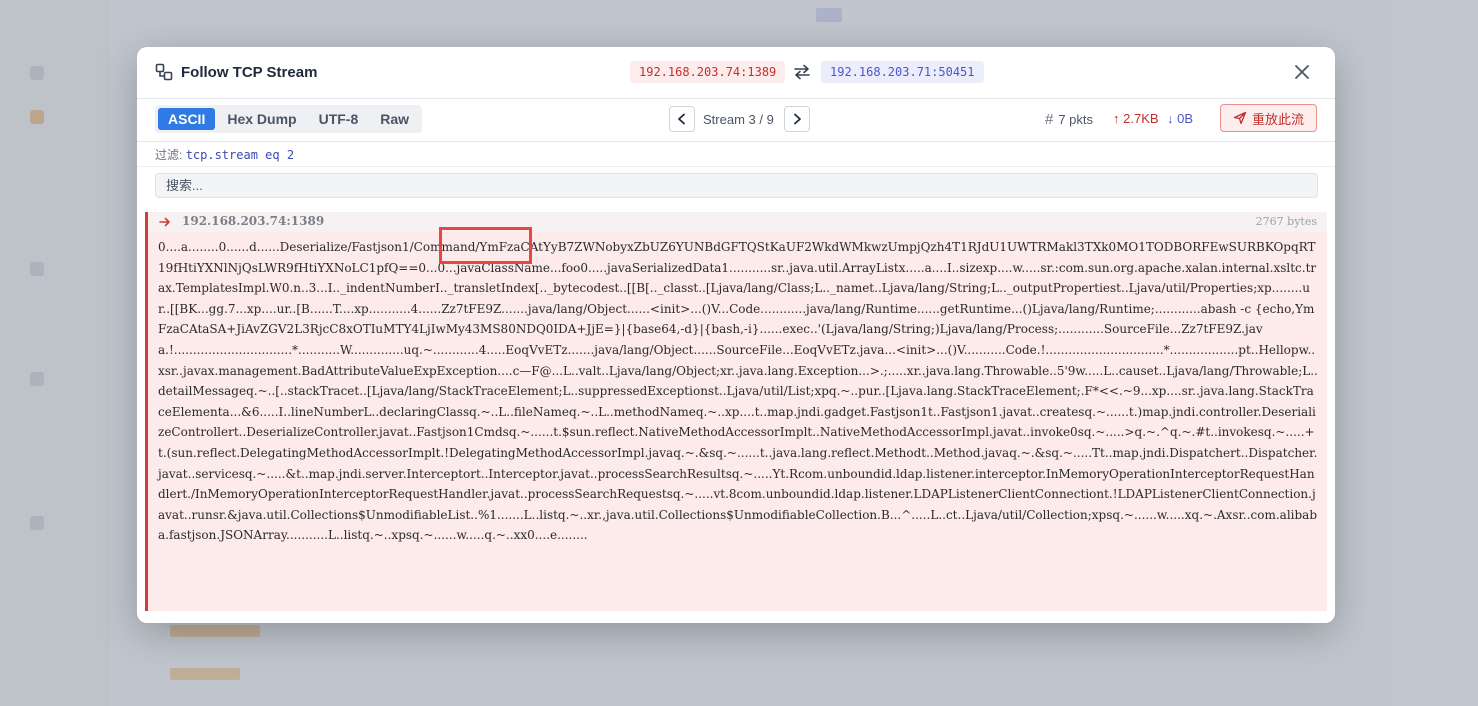  Describe the element at coordinates (1185, 118) in the screenshot. I see `bytes-received-value: 0B` at that location.